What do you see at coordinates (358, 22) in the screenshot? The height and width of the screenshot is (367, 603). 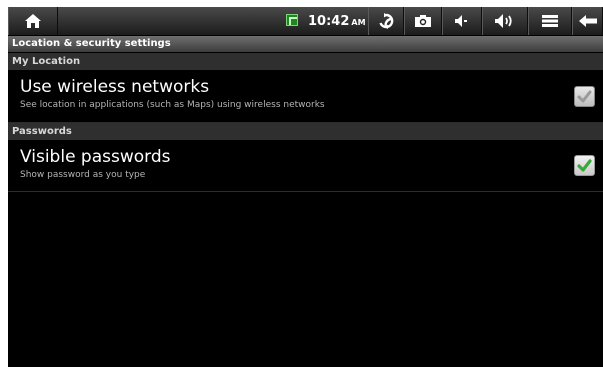 I see `clock-ampm: AM` at bounding box center [358, 22].